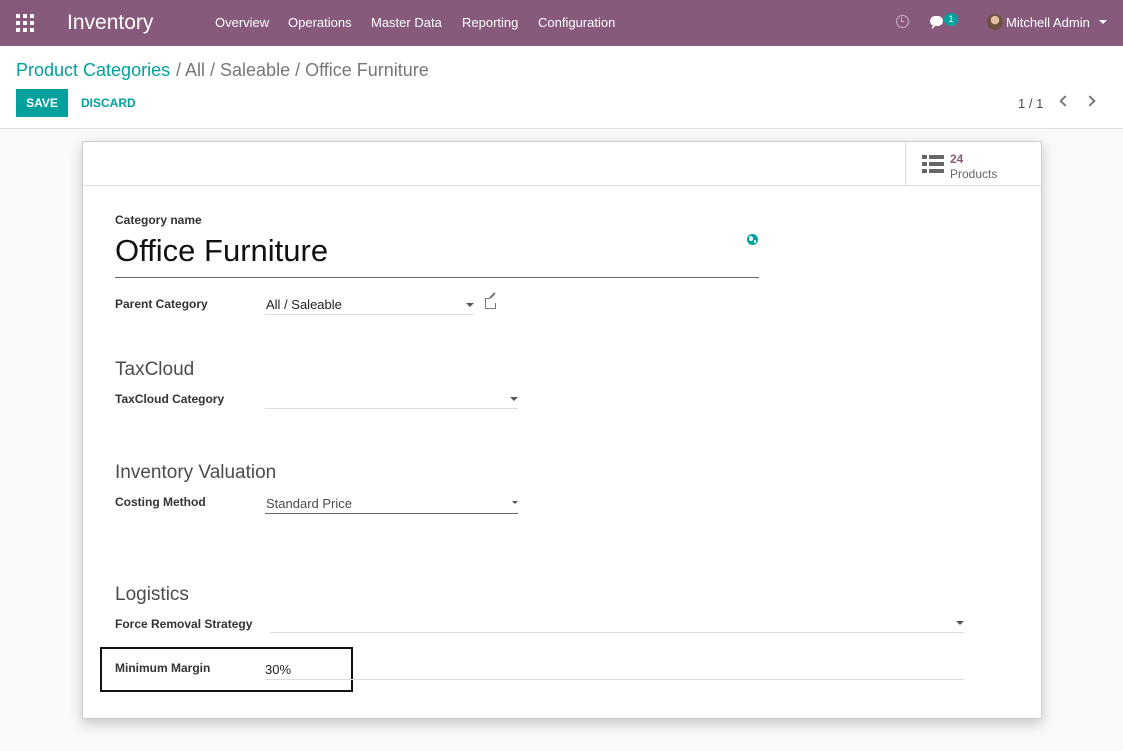 Image resolution: width=1123 pixels, height=751 pixels. What do you see at coordinates (320, 22) in the screenshot?
I see `menu-operations: Operations` at bounding box center [320, 22].